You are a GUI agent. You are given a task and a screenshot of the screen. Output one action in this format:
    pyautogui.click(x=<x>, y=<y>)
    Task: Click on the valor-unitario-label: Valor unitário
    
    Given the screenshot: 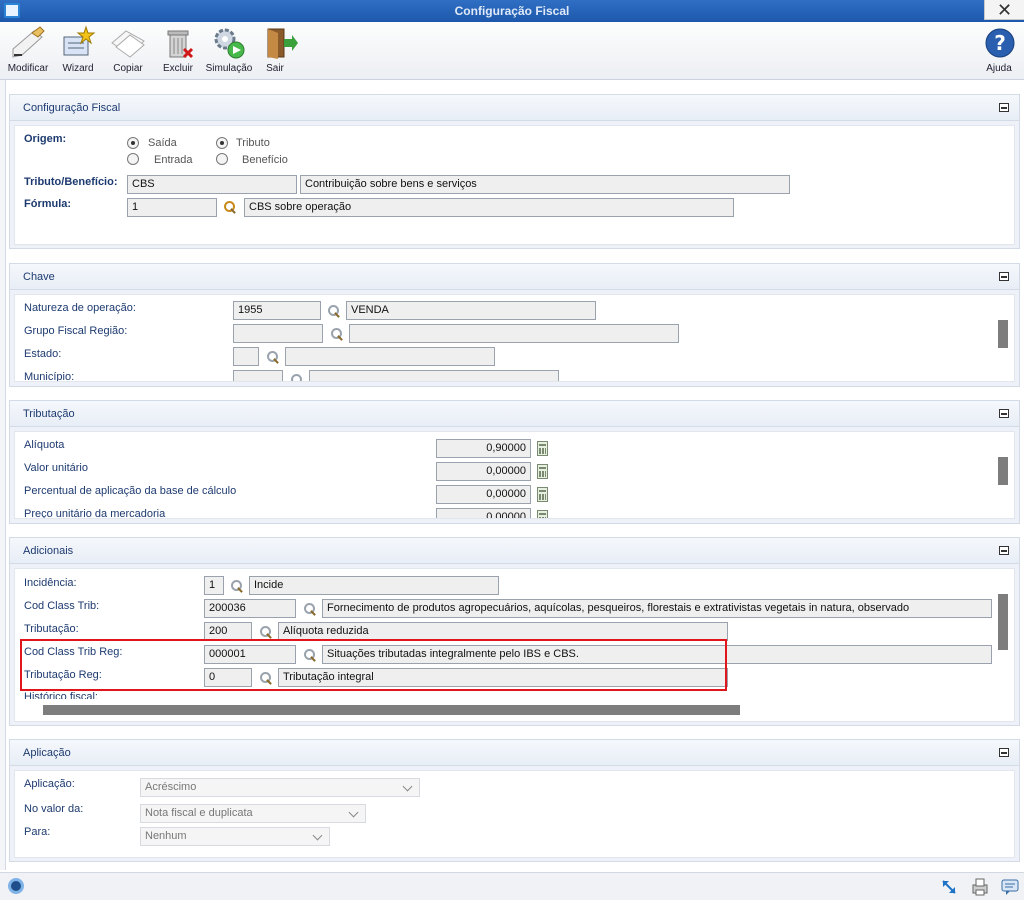 What is the action you would take?
    pyautogui.click(x=56, y=468)
    